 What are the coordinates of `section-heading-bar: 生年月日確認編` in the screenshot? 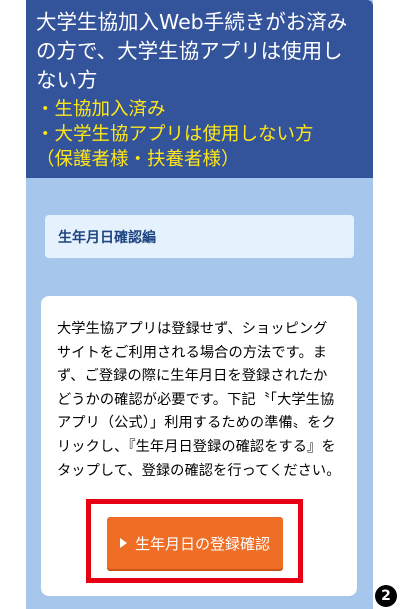 It's located at (199, 236).